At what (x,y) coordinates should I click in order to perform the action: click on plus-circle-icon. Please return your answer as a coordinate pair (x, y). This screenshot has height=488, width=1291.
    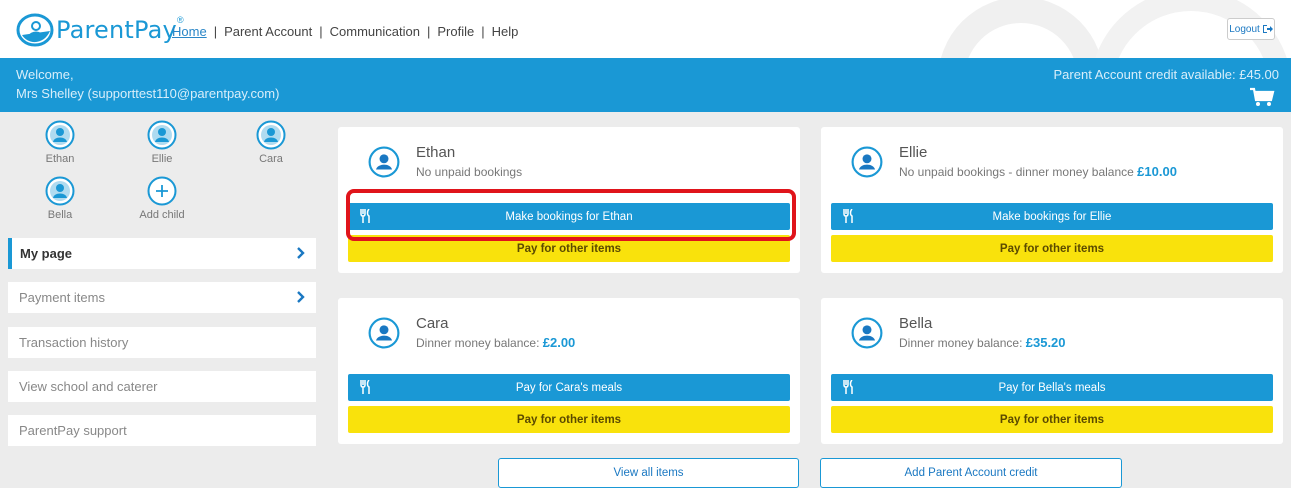
    Looking at the image, I should click on (162, 191).